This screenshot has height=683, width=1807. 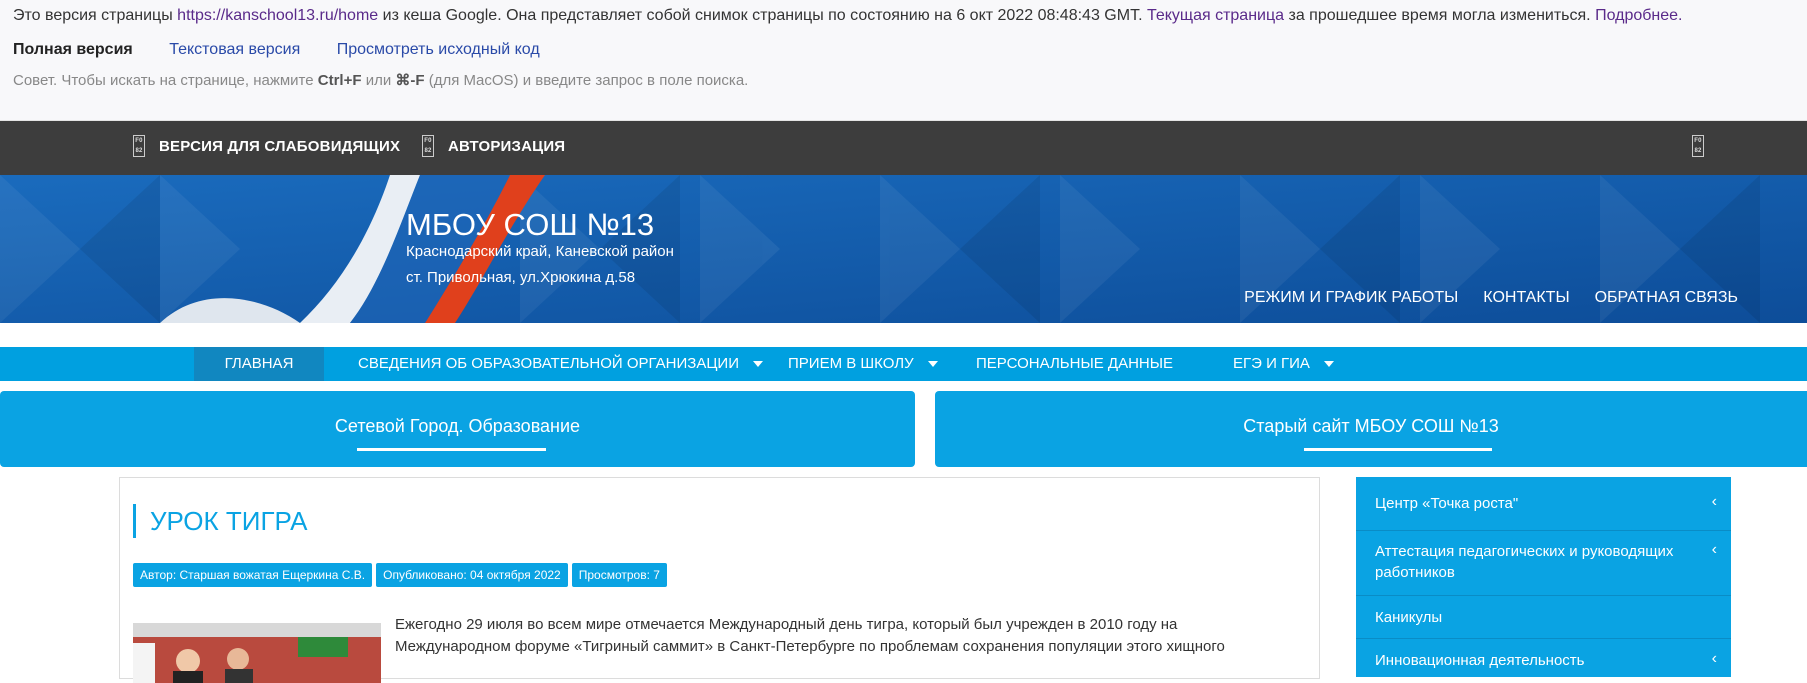 What do you see at coordinates (472, 575) in the screenshot?
I see `published-badge: Опубликовано: 04 октября 2022` at bounding box center [472, 575].